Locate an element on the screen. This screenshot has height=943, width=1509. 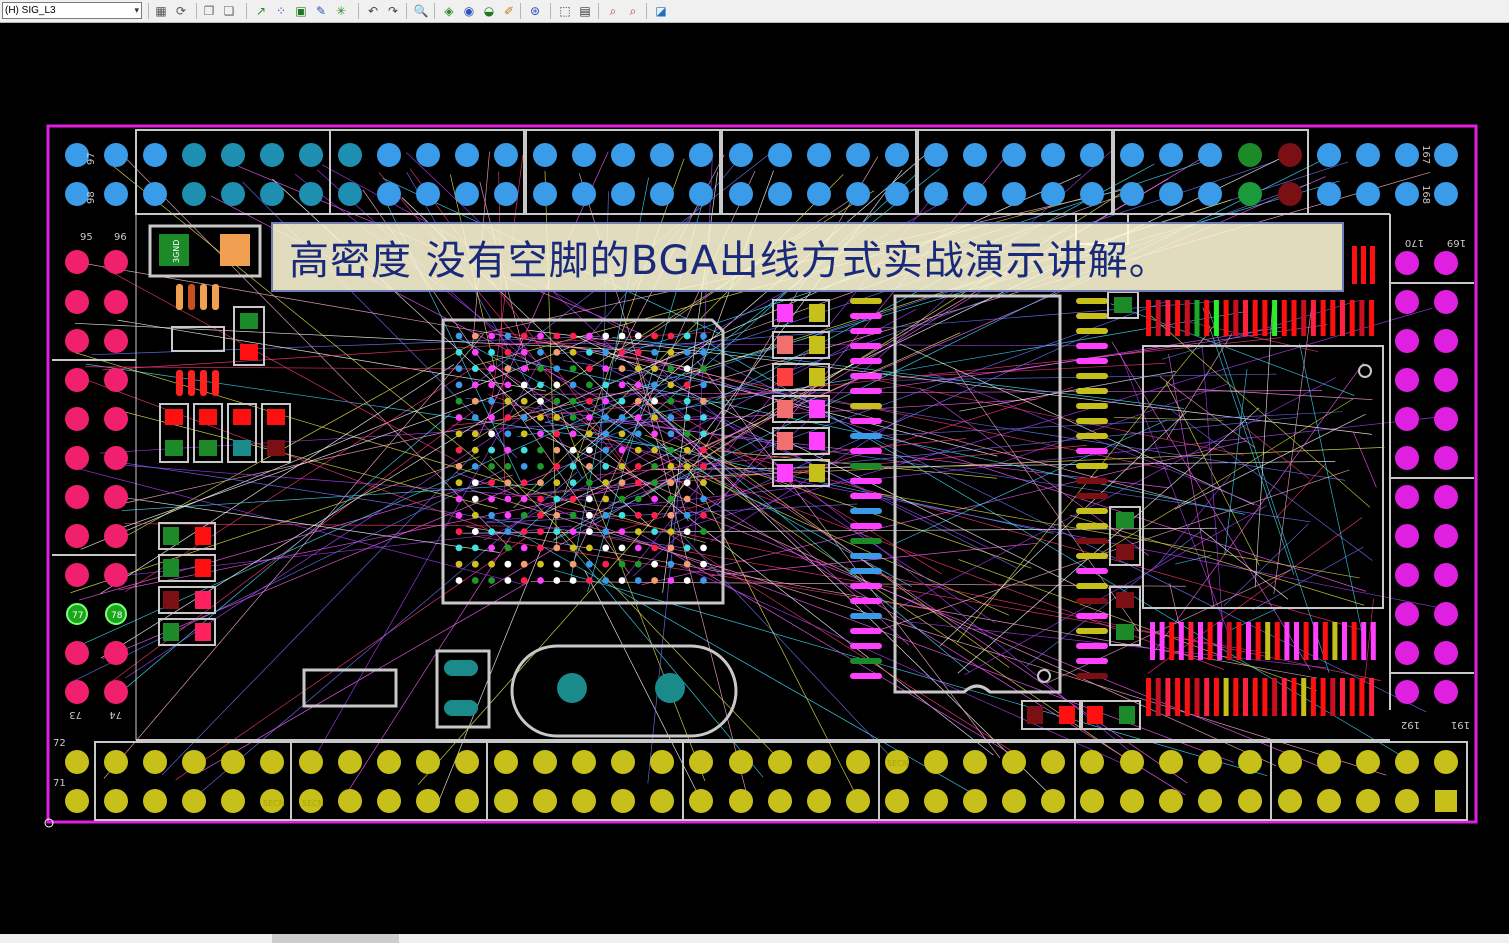
resistor-pad is located at coordinates (203, 297).